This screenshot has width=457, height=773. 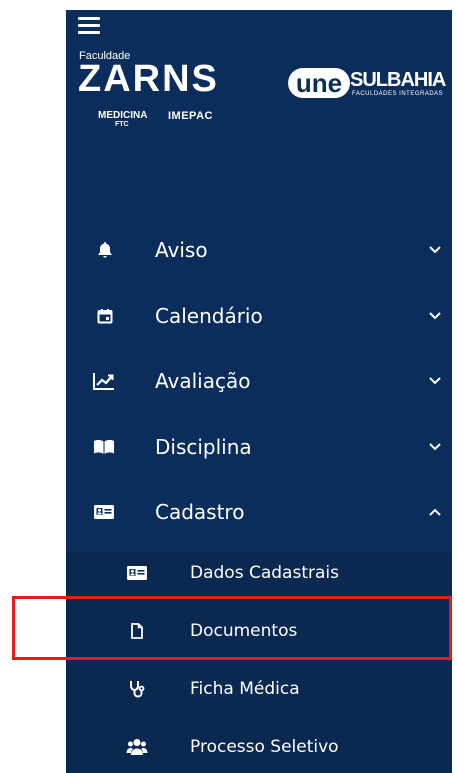 What do you see at coordinates (245, 689) in the screenshot?
I see `submenu-label: Ficha Médica` at bounding box center [245, 689].